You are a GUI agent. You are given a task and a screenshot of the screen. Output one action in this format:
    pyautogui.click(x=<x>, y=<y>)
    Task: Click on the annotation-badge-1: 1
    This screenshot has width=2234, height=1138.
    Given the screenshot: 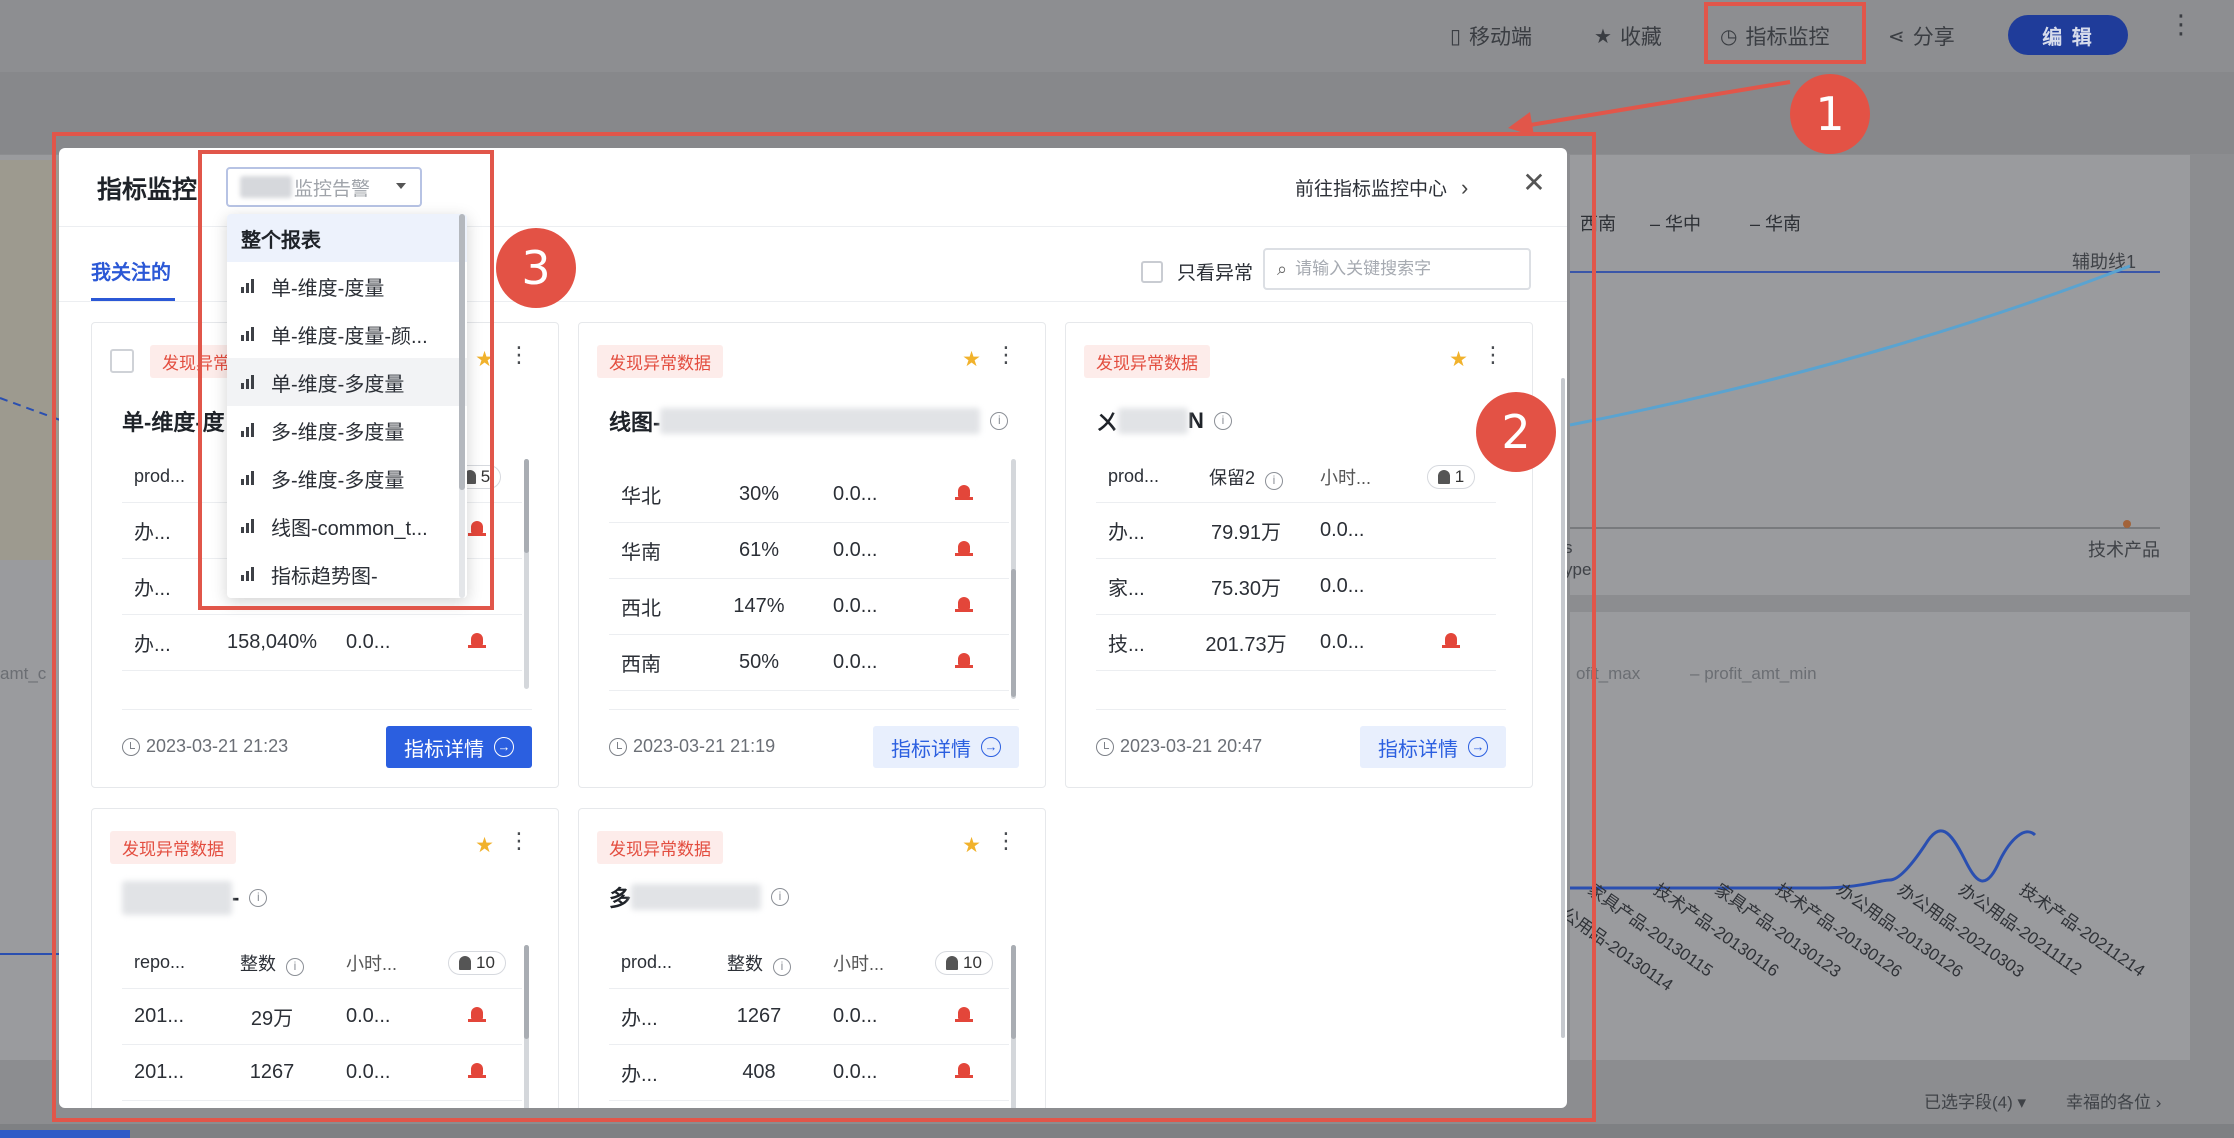 What is the action you would take?
    pyautogui.click(x=1830, y=114)
    